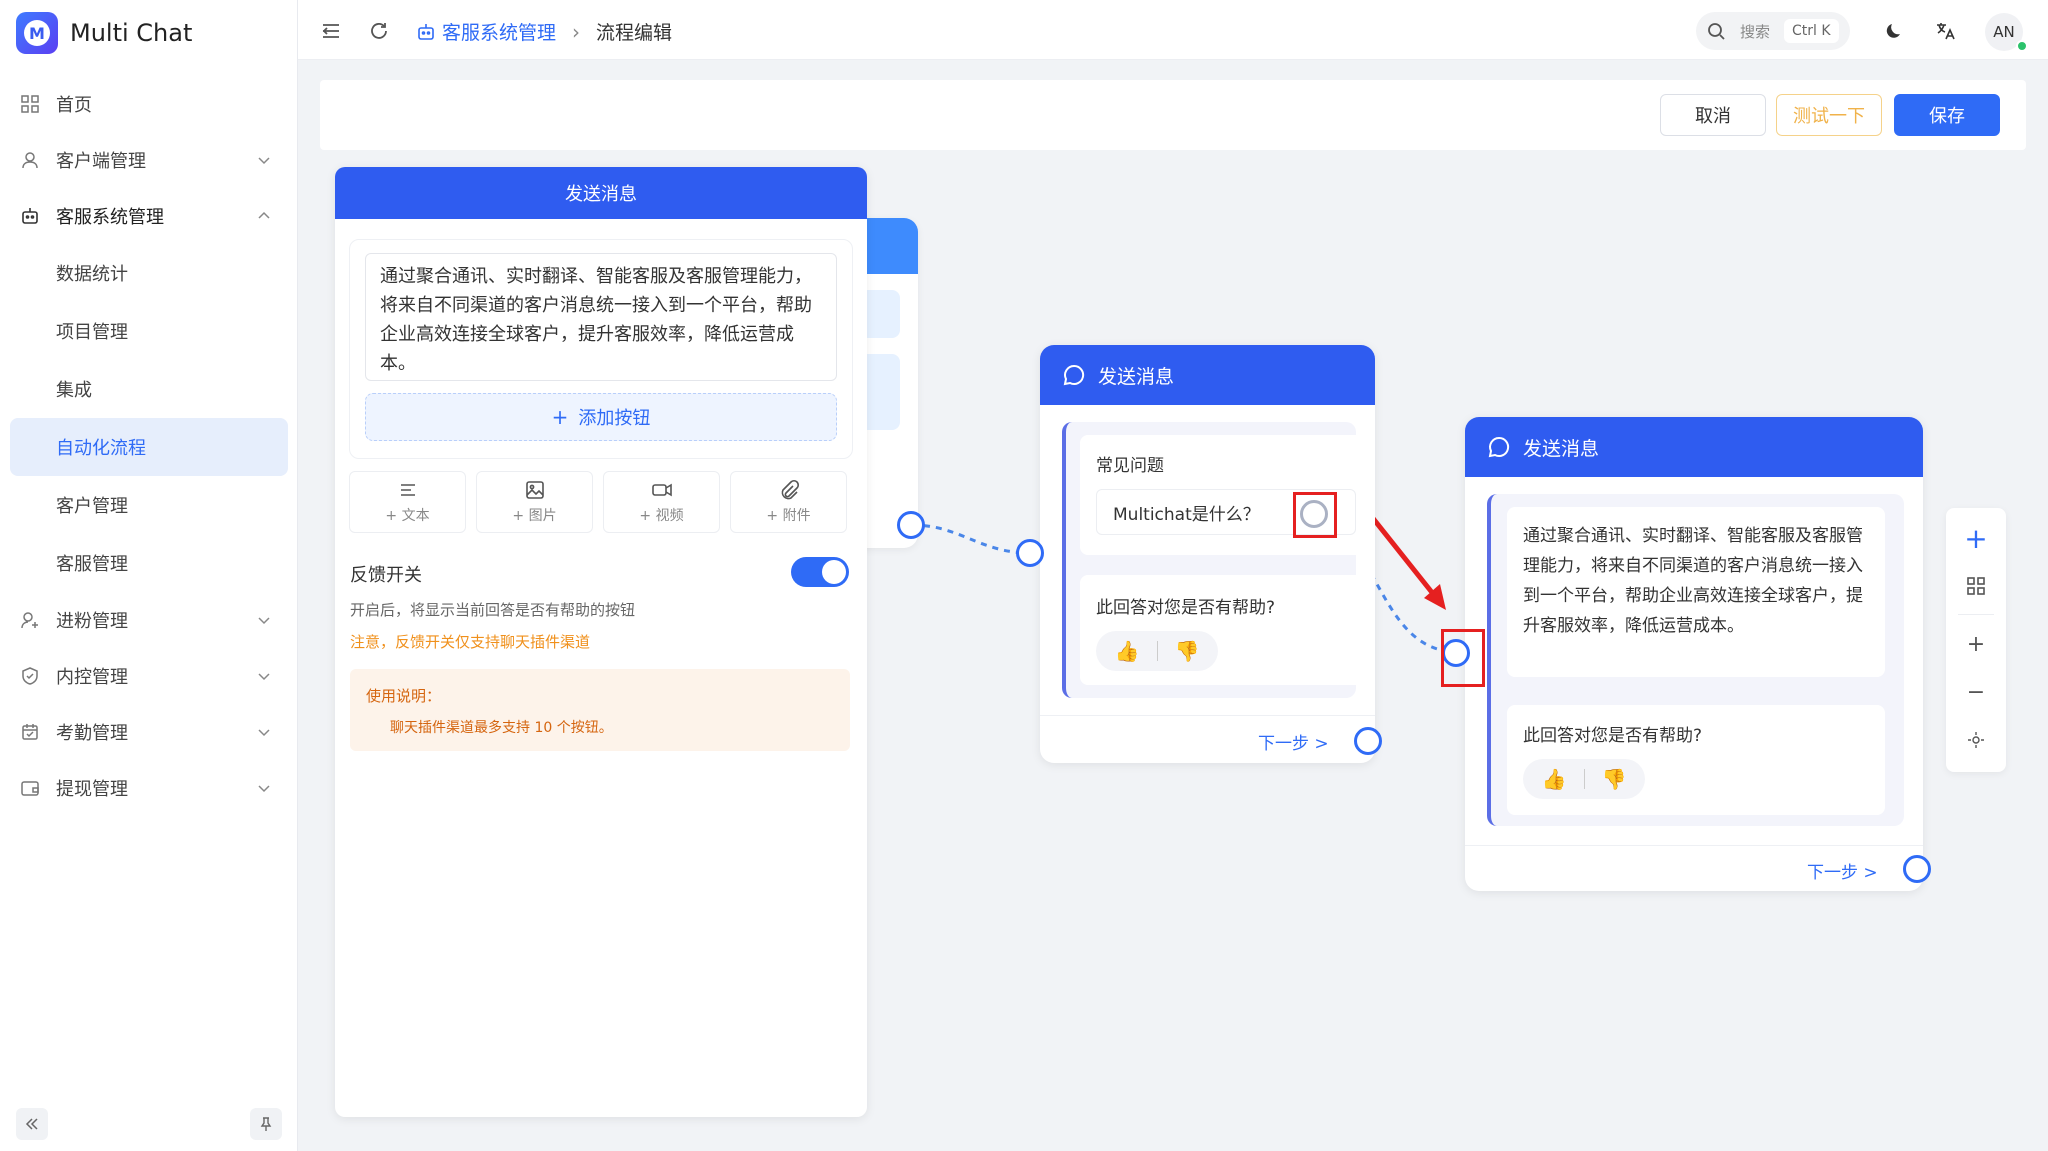  I want to click on toolbar-divider, so click(1976, 614).